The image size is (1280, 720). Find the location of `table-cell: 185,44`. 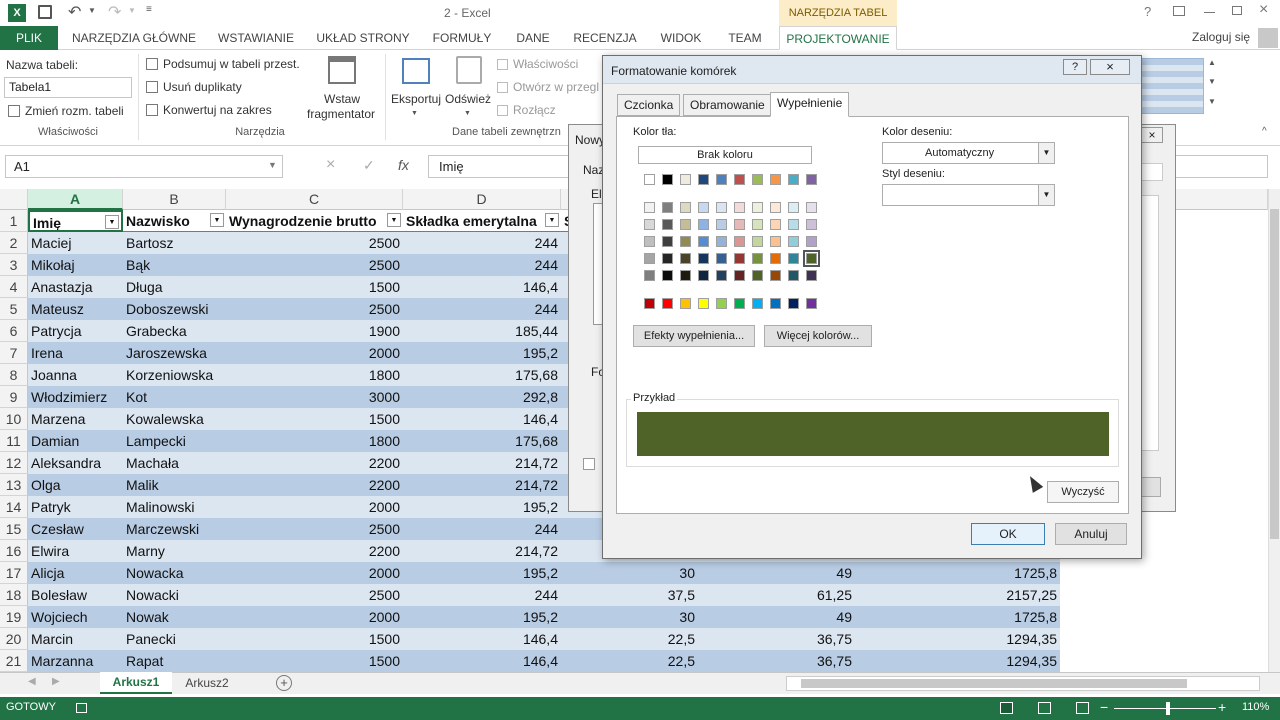

table-cell: 185,44 is located at coordinates (482, 331).